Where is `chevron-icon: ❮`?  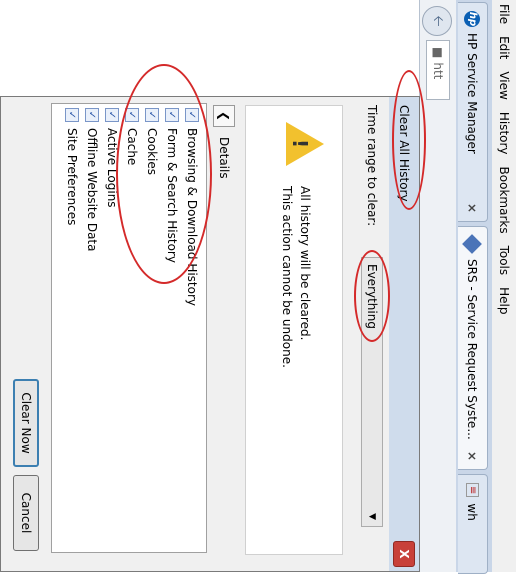 chevron-icon: ❮ is located at coordinates (224, 116).